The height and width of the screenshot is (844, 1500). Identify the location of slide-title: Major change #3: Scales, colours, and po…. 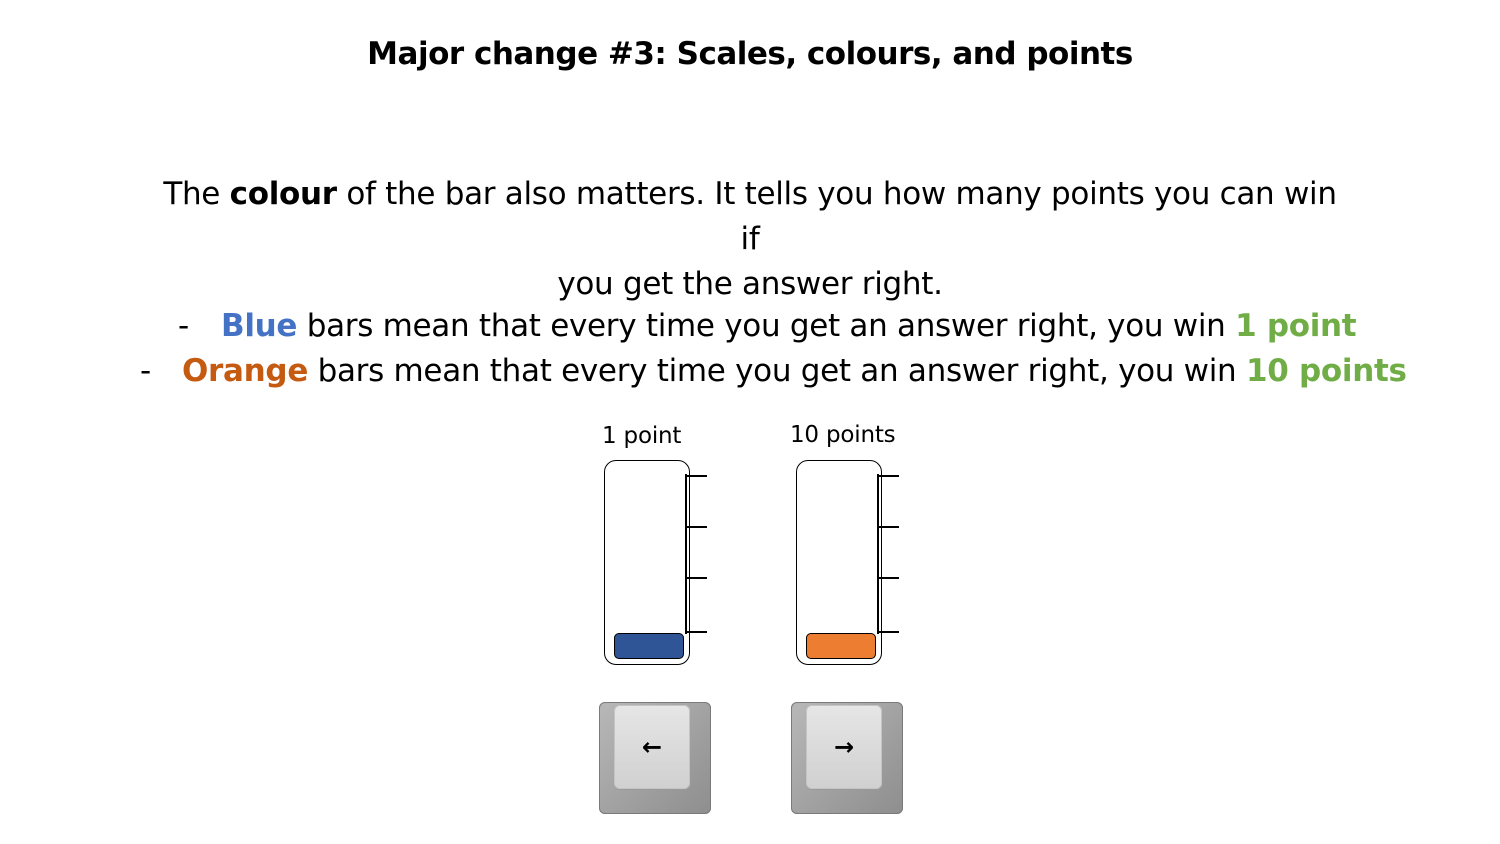
(750, 54).